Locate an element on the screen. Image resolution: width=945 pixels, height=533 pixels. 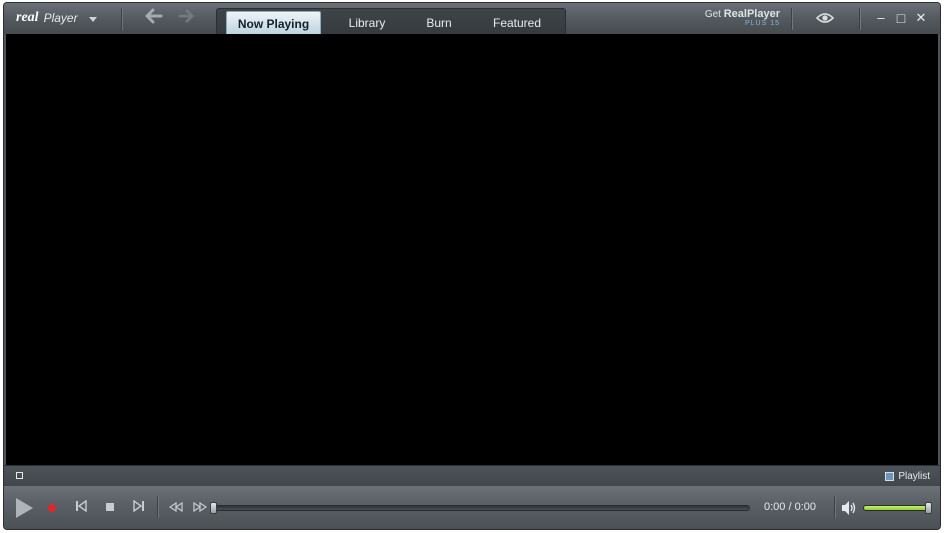
control-bar: 0:00 / 0:00 is located at coordinates (472, 507).